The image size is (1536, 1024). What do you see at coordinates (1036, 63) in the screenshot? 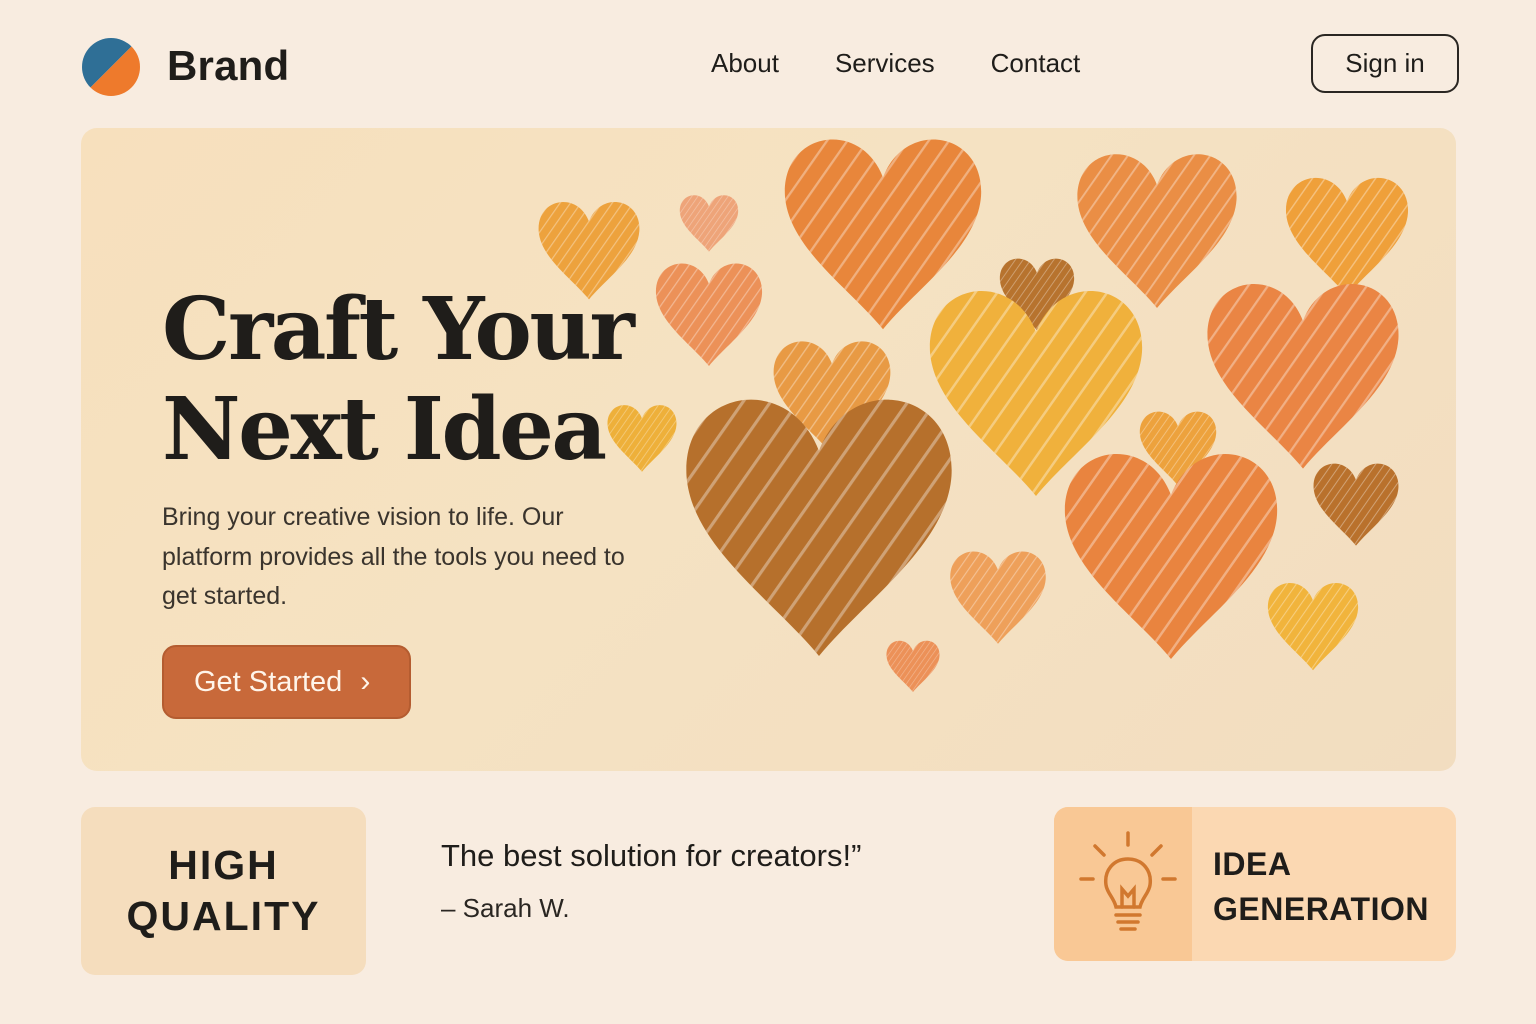
I see `nav-contact-link: Contact` at bounding box center [1036, 63].